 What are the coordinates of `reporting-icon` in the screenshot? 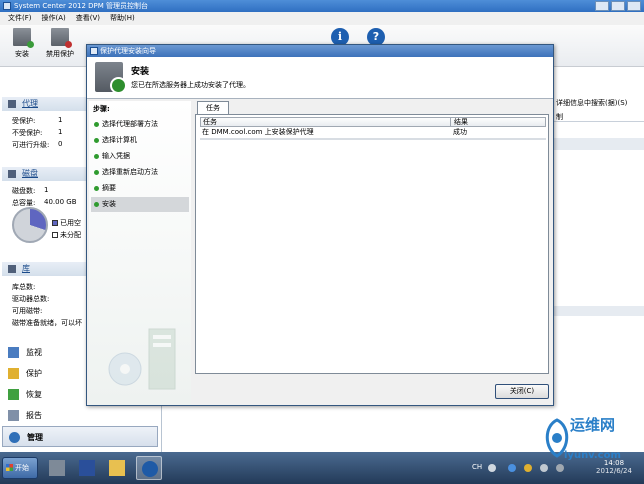 It's located at (13, 415).